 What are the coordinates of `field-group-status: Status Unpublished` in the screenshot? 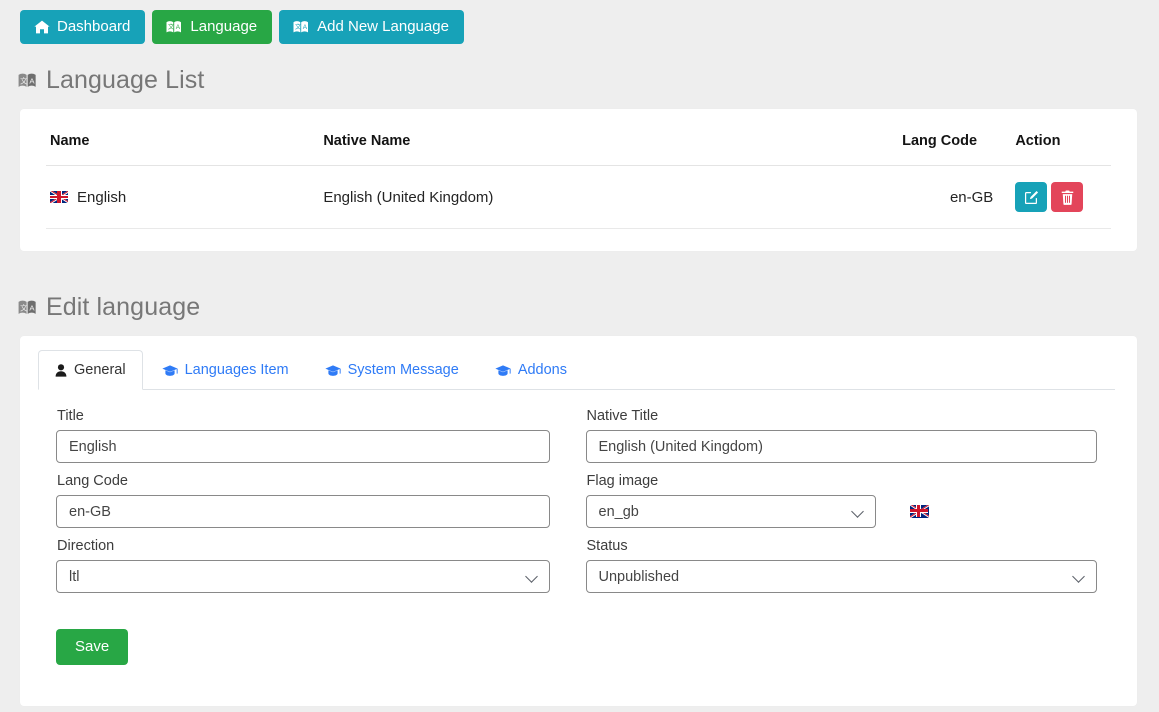 It's located at (850, 565).